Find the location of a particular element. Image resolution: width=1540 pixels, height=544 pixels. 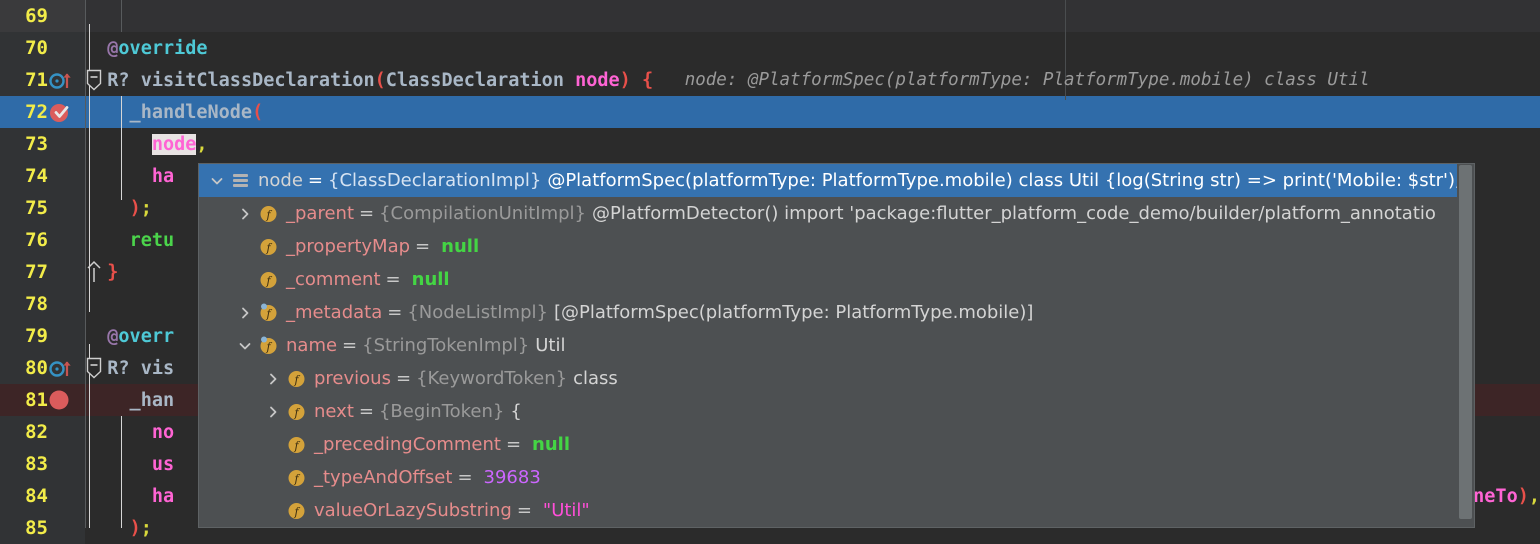

breakpoint-verified-icon is located at coordinates (63, 112).